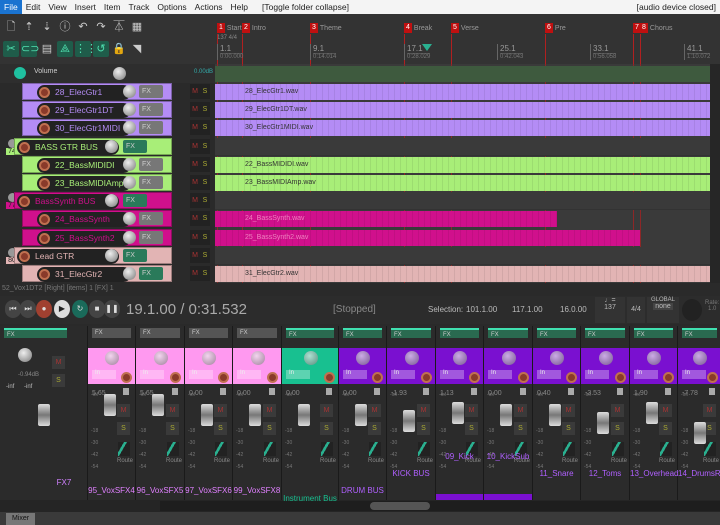  What do you see at coordinates (107, 183) in the screenshot?
I see `track-row: 7623_BassMIDIAmpFXMS` at bounding box center [107, 183].